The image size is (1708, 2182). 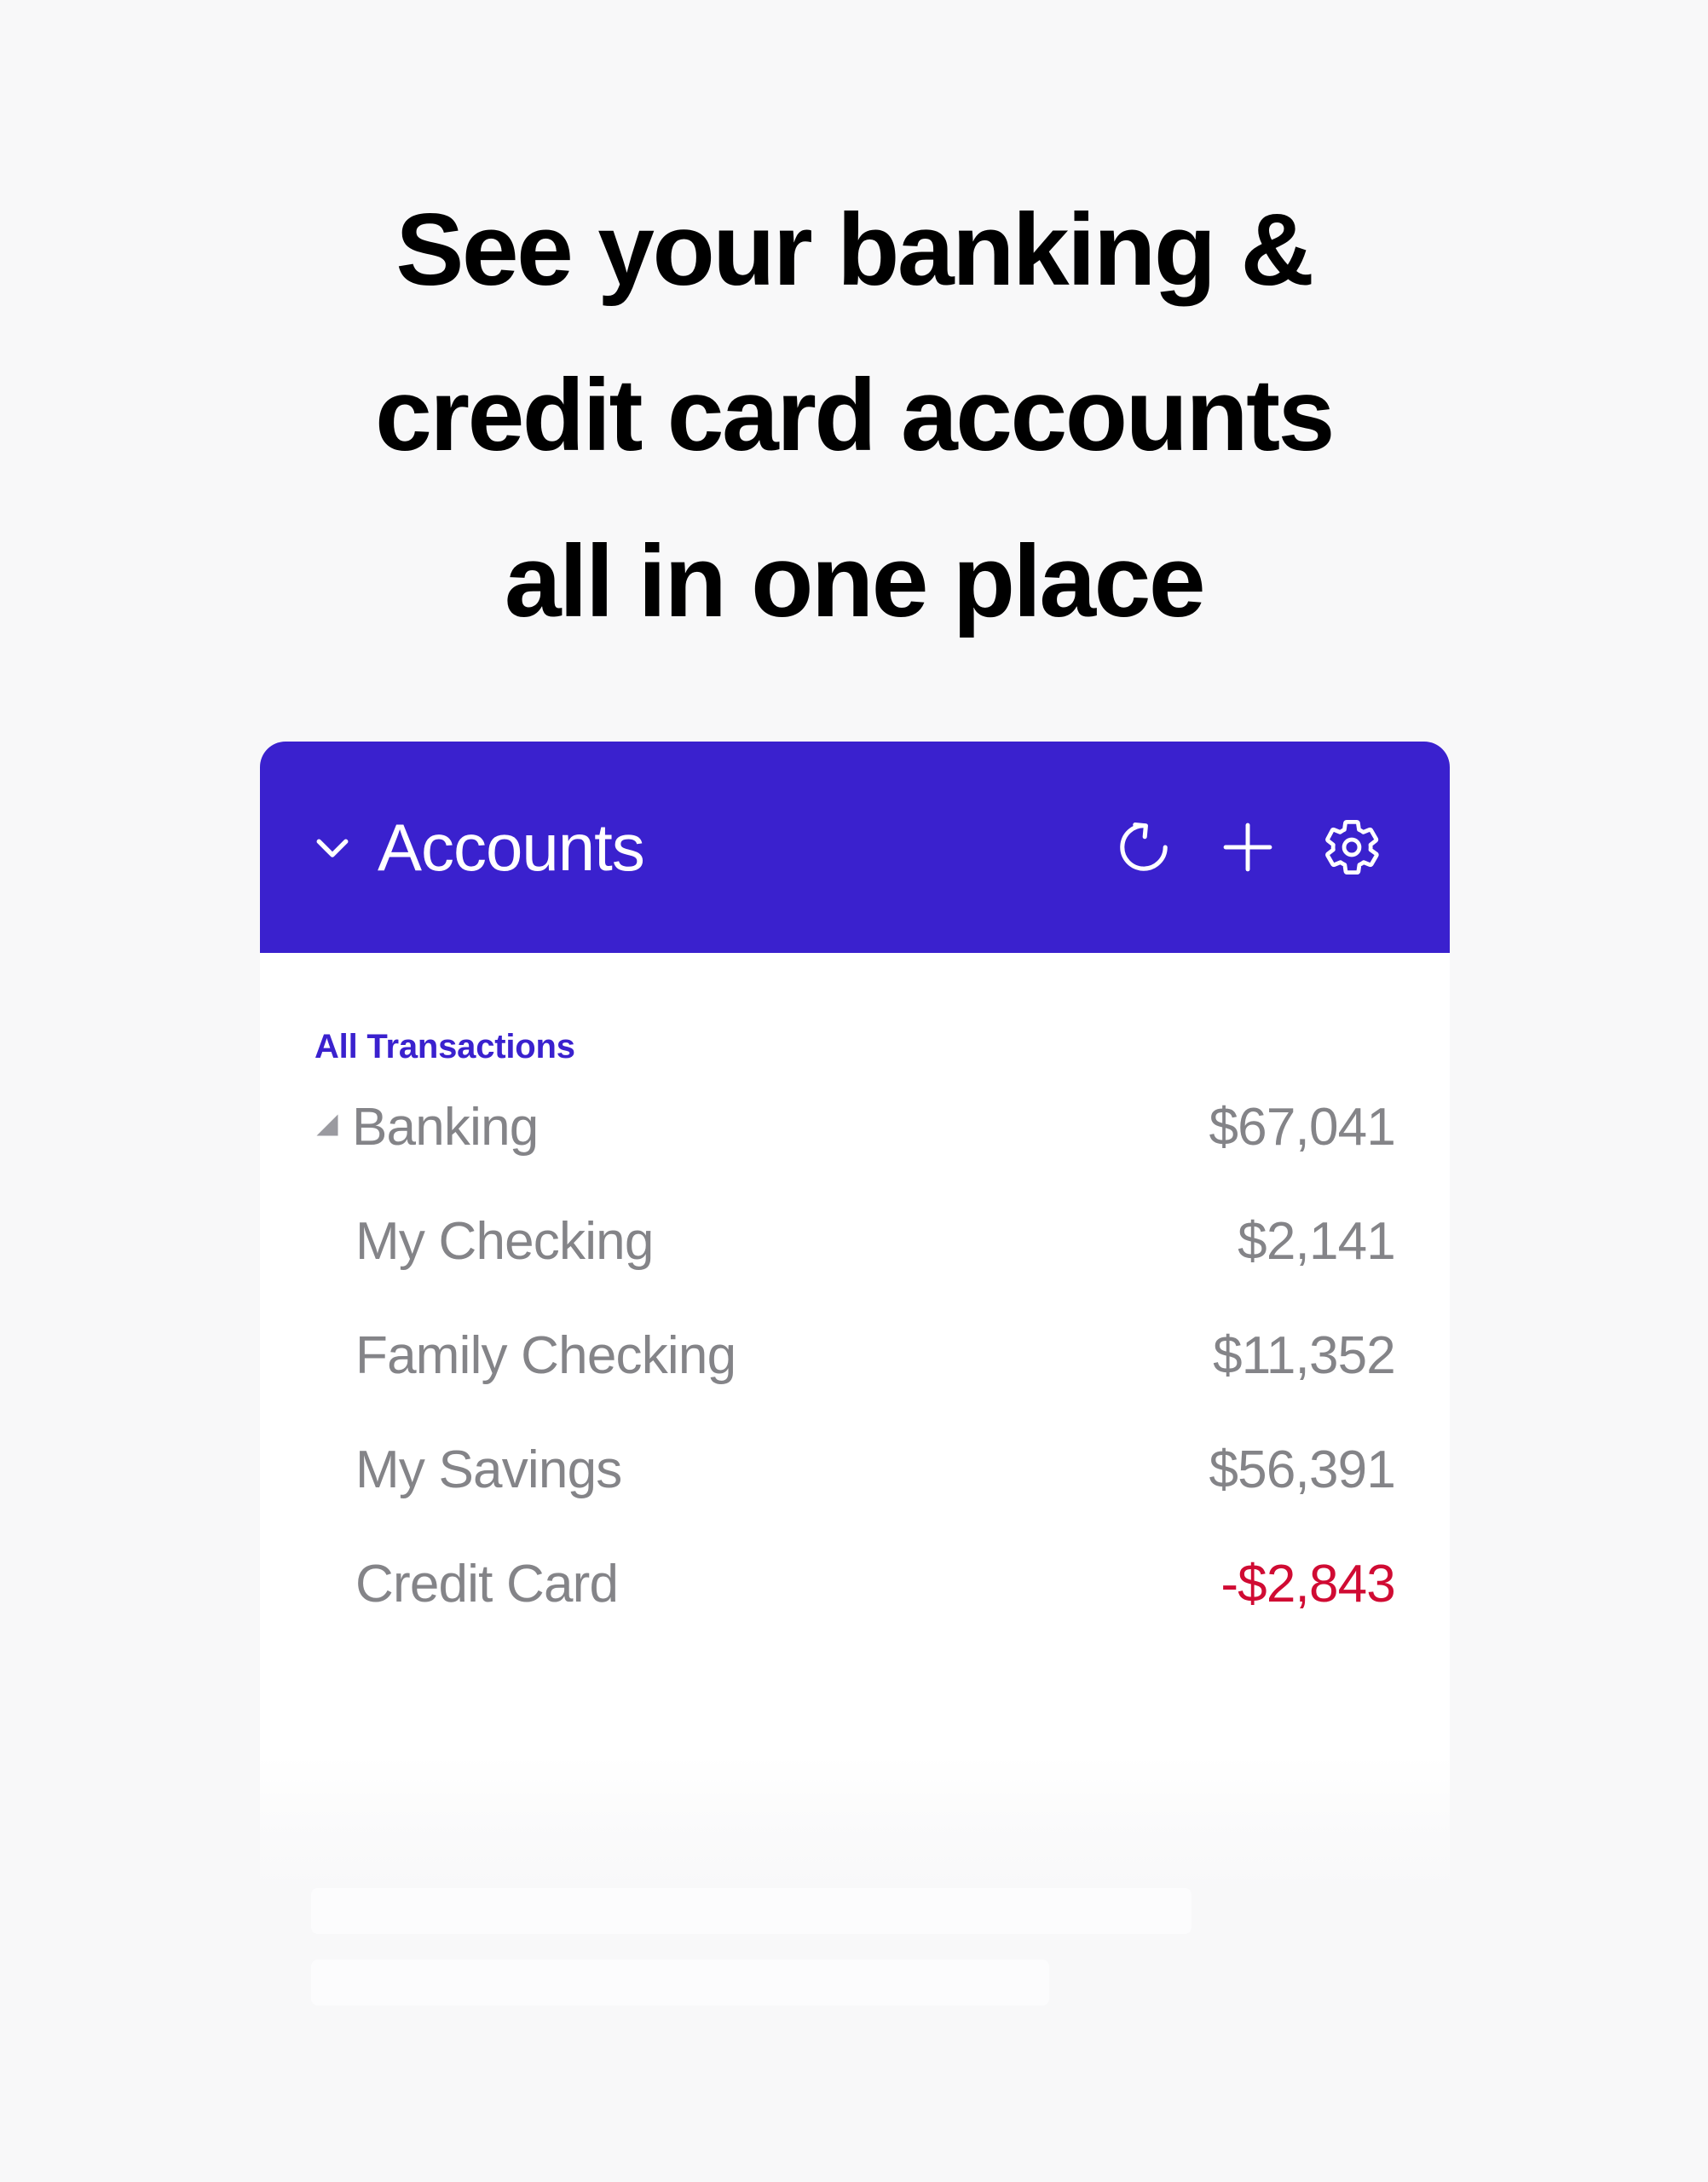 I want to click on account-amount: $2,141, so click(x=1317, y=1241).